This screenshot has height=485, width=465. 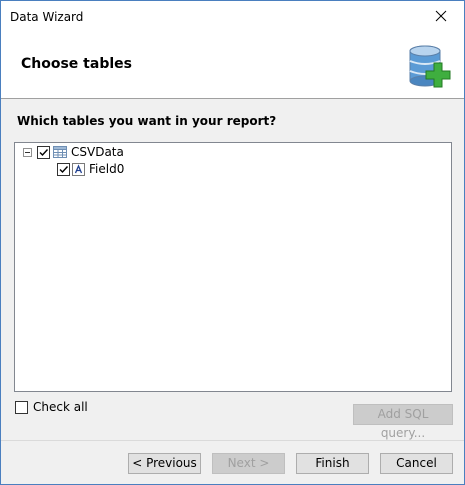 I want to click on page-title: Choose tables, so click(x=76, y=64).